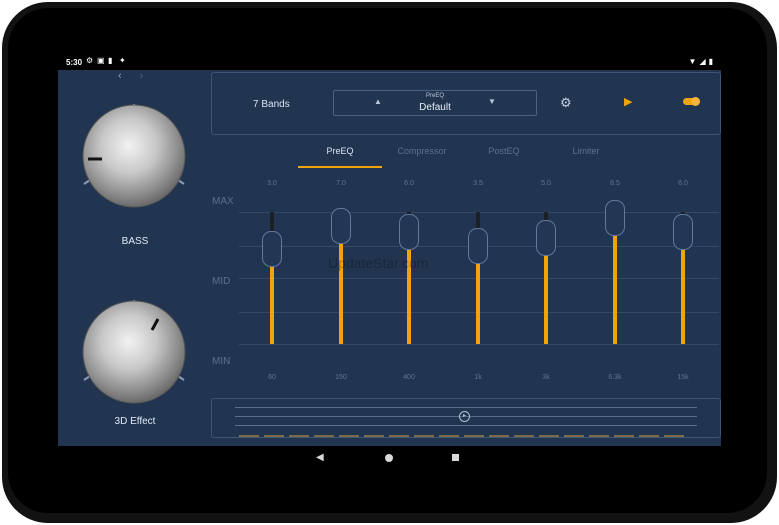  Describe the element at coordinates (478, 183) in the screenshot. I see `band-gain-label: 3.5` at that location.